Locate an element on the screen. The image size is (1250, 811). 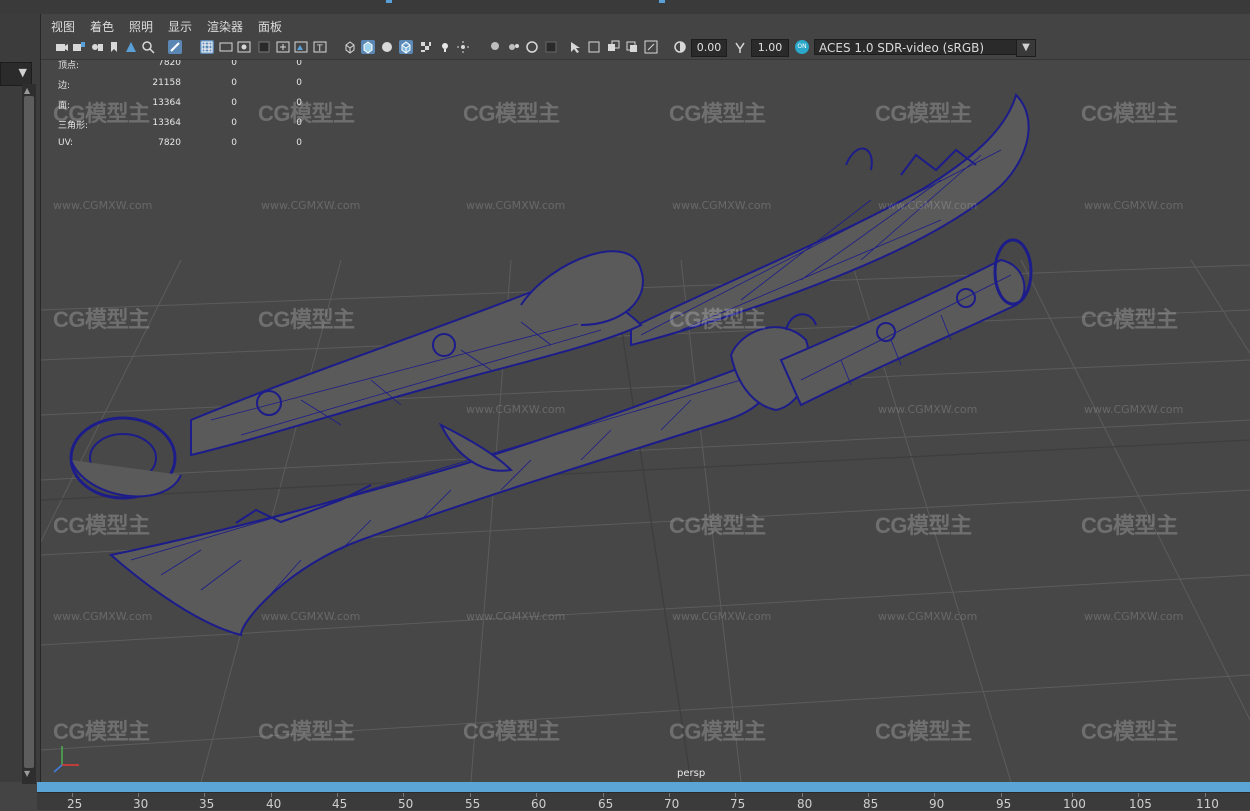
multisample-icon is located at coordinates (594, 47).